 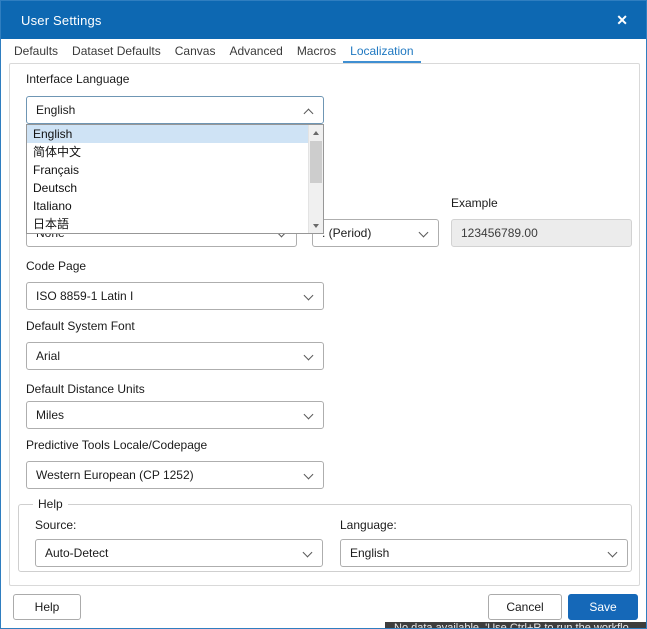 What do you see at coordinates (603, 607) in the screenshot?
I see `save-button: Save` at bounding box center [603, 607].